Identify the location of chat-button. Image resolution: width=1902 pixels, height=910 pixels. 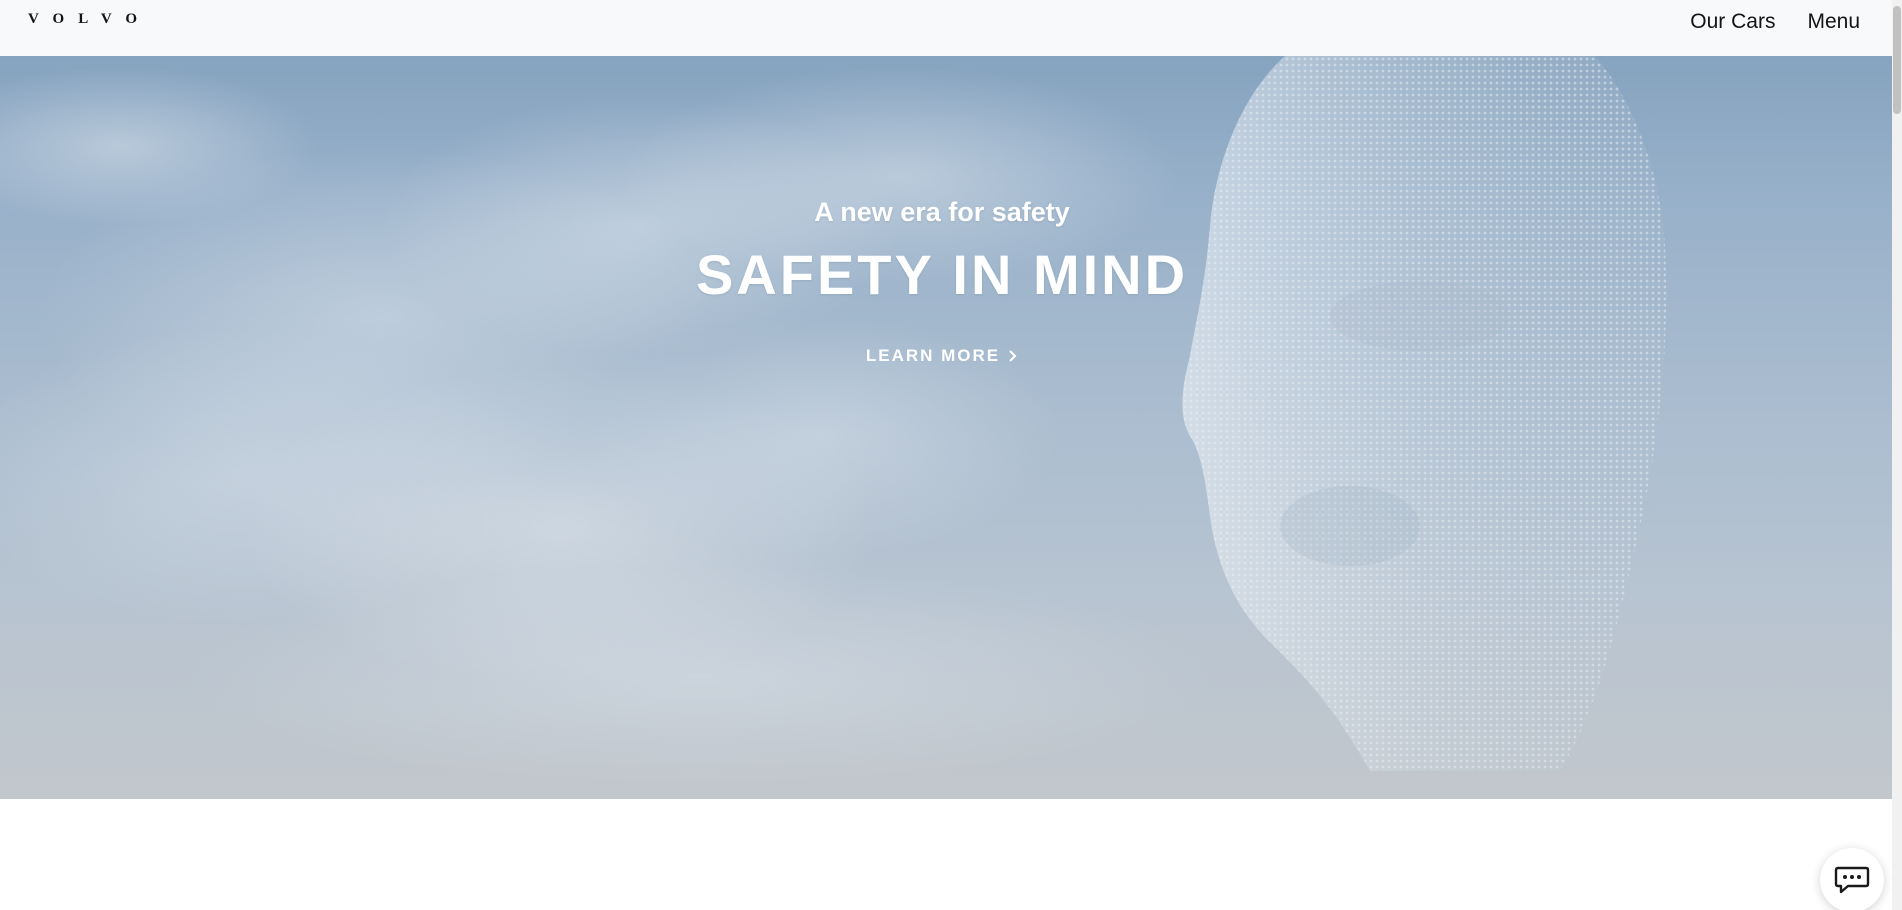
(1852, 879).